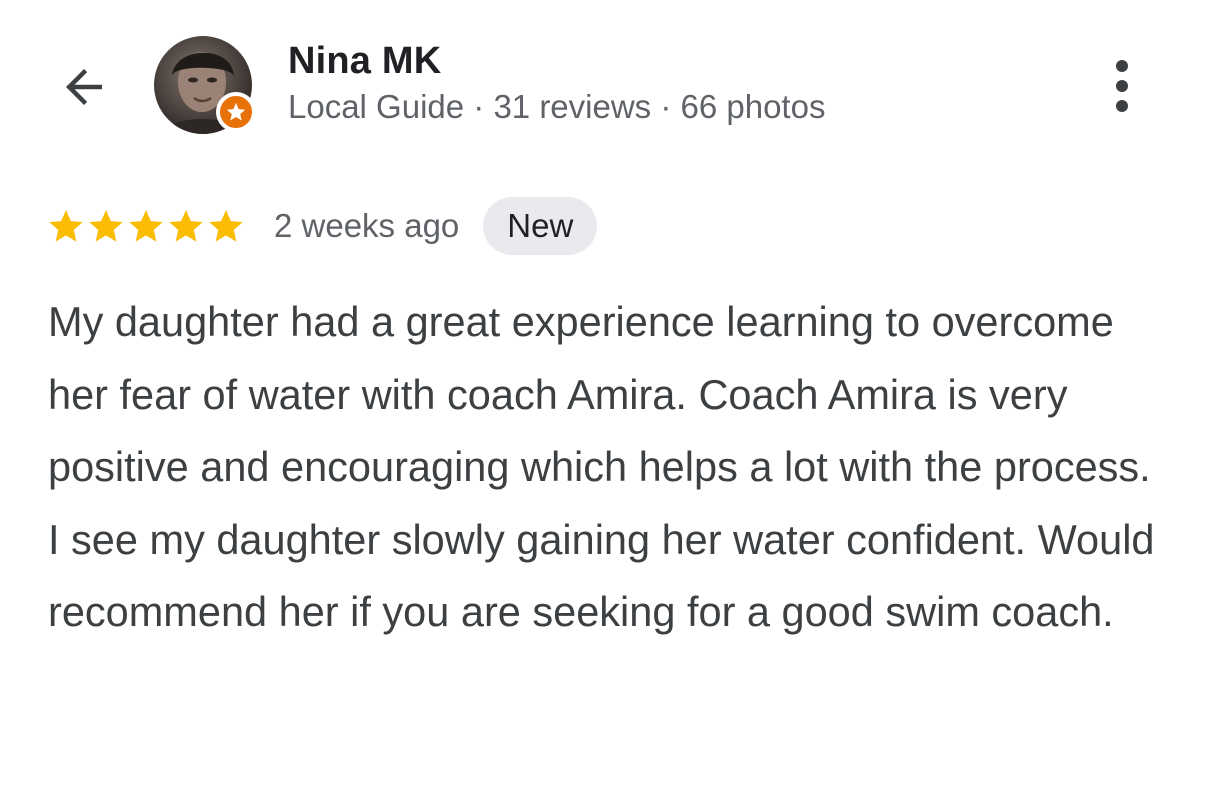 This screenshot has height=807, width=1206. I want to click on rating-row: 2 weeks ago New, so click(322, 226).